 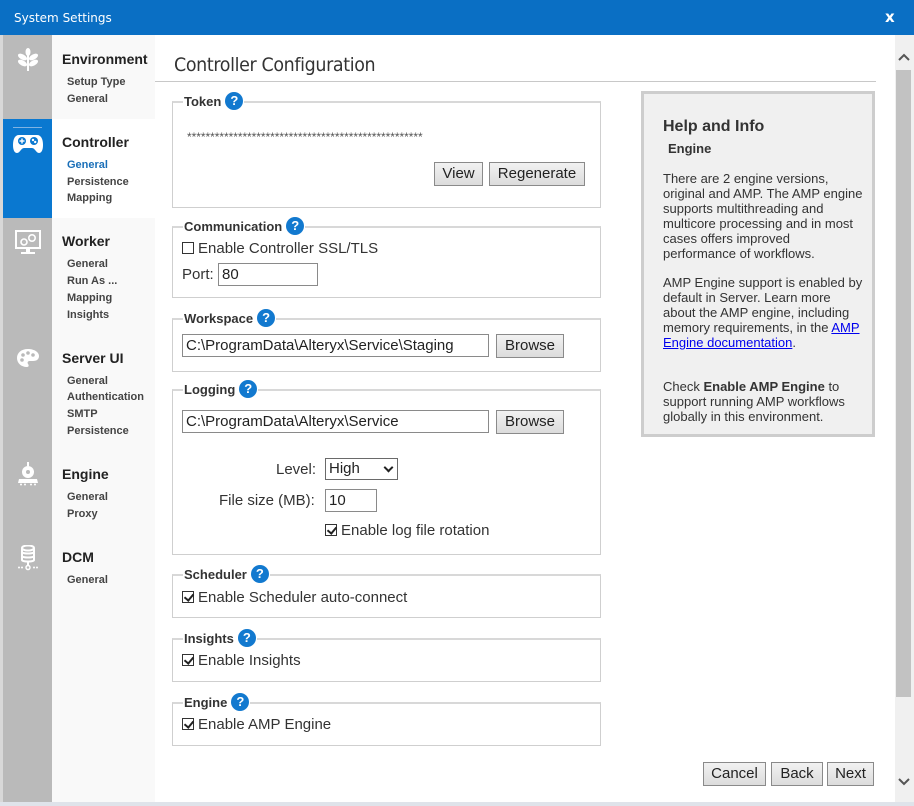 What do you see at coordinates (764, 386) in the screenshot?
I see `help-panel-paragraph-3-bold: Enable AMP Engine` at bounding box center [764, 386].